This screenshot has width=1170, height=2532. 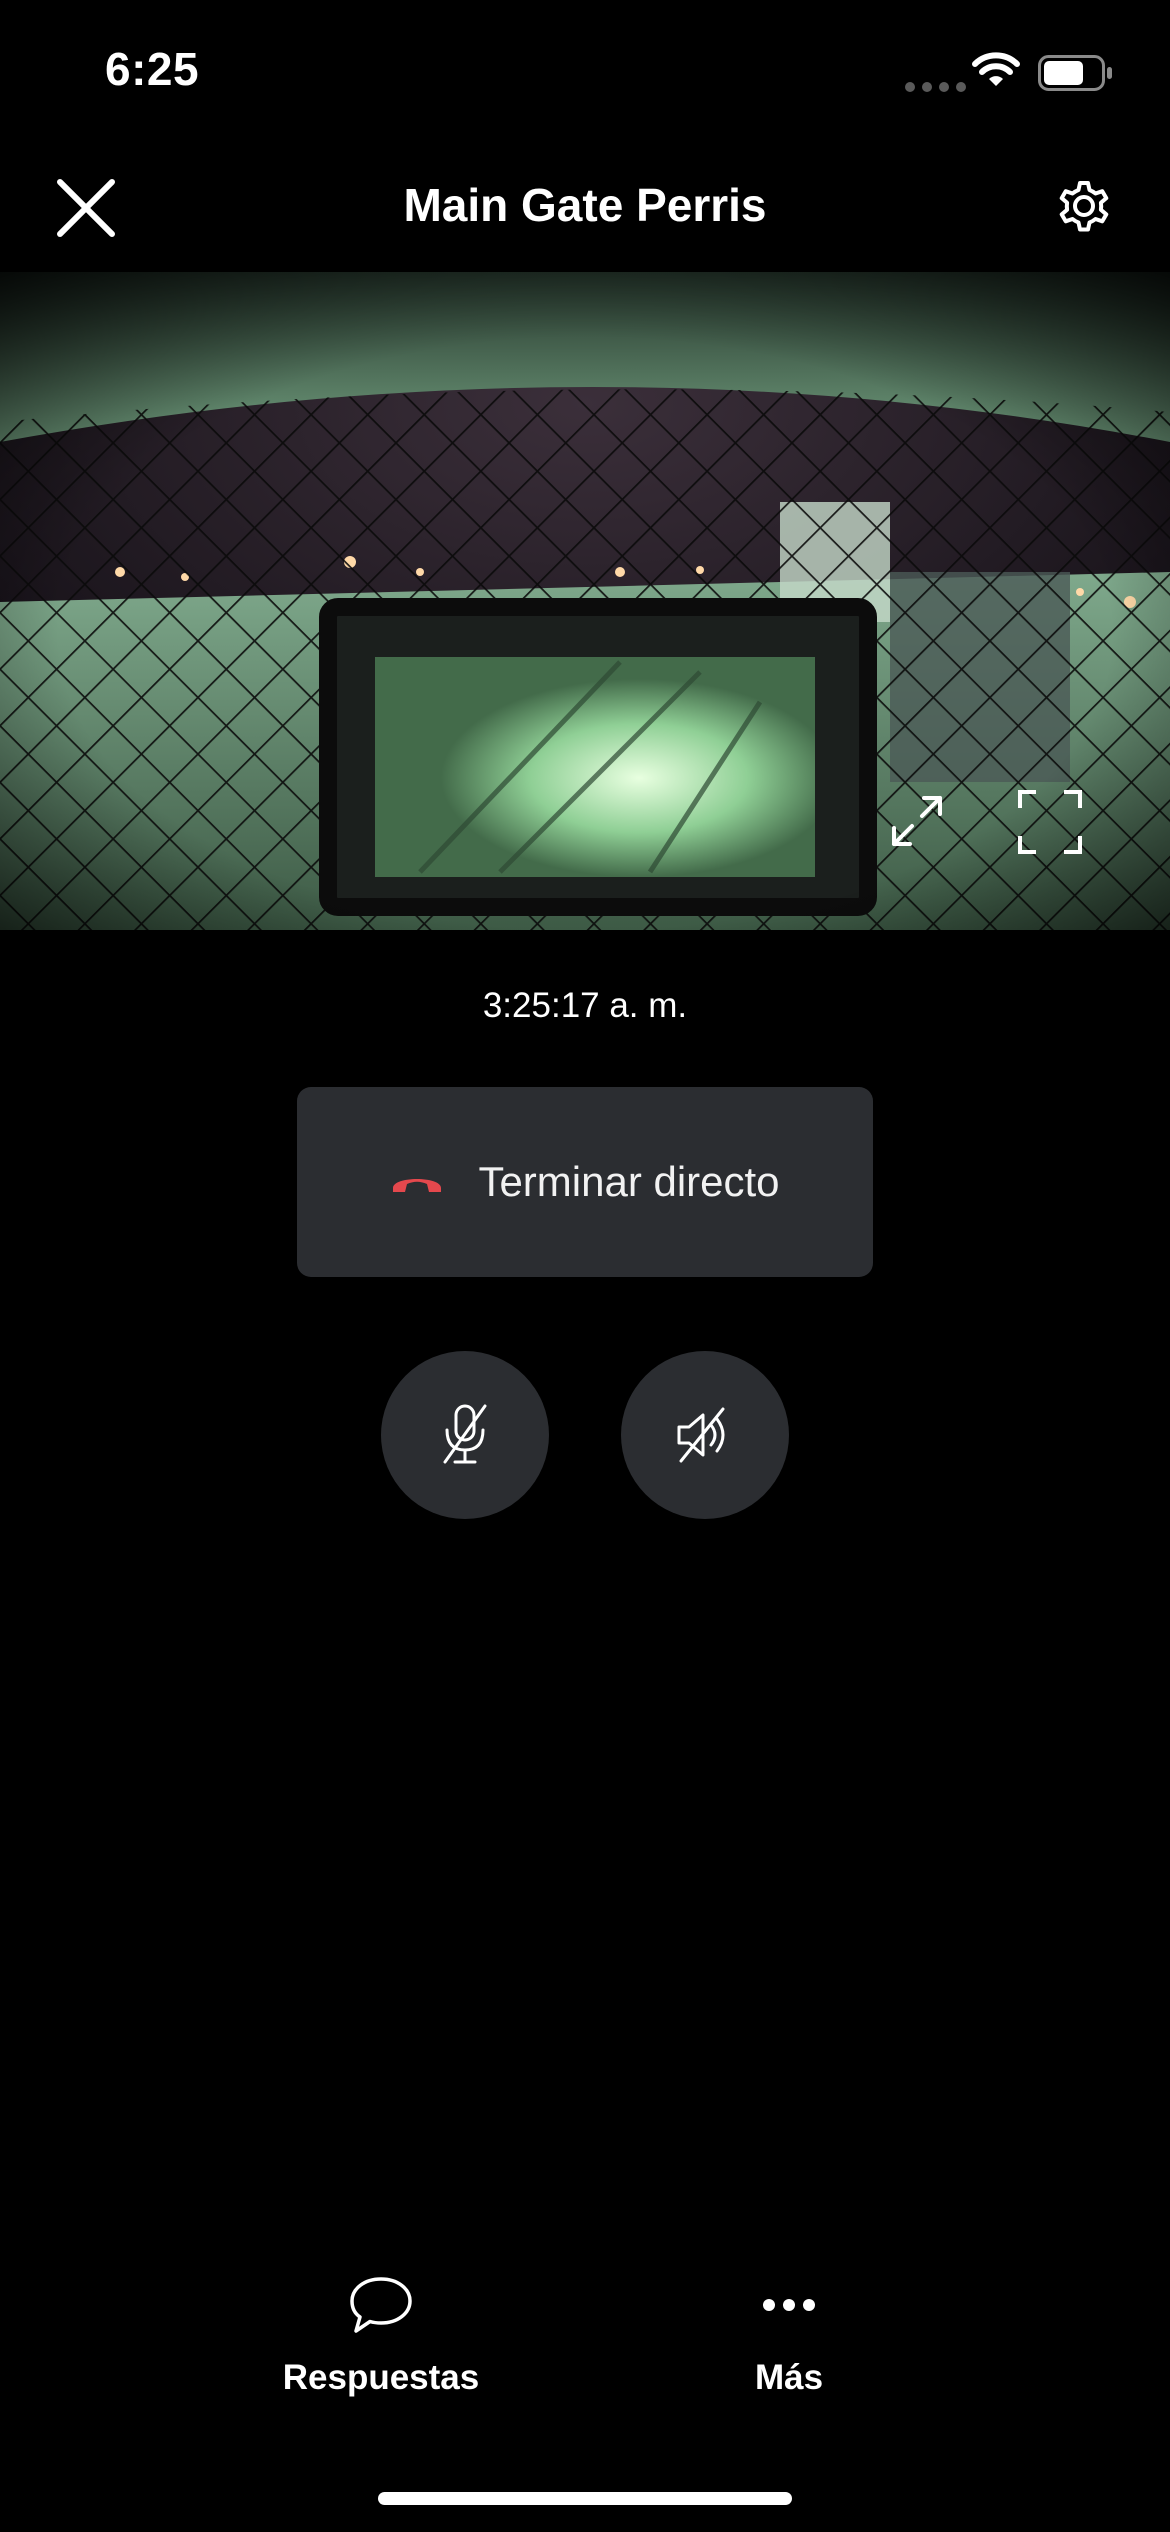 What do you see at coordinates (1075, 73) in the screenshot?
I see `battery-icon` at bounding box center [1075, 73].